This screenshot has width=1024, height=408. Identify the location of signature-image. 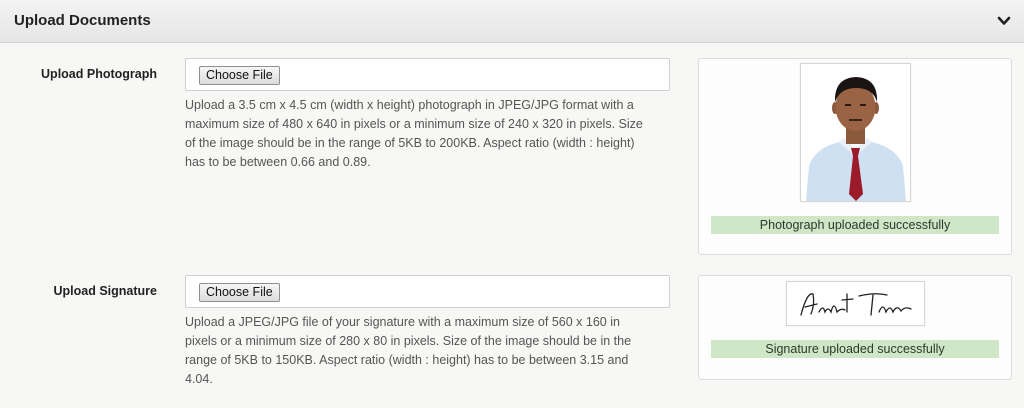
(855, 303).